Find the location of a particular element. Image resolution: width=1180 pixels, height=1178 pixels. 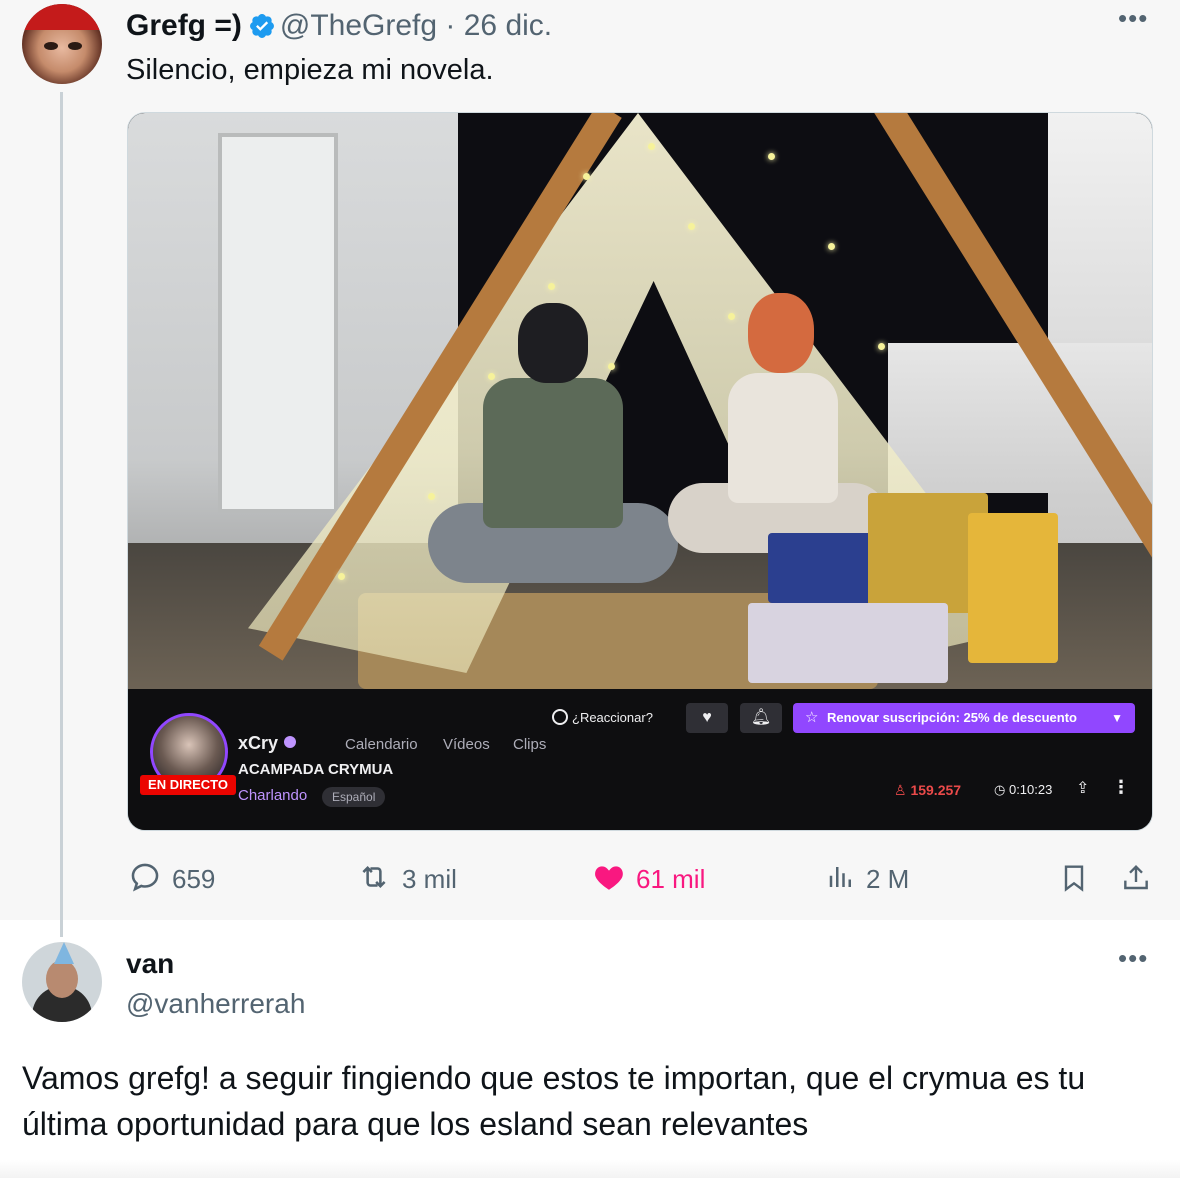

bottom-divider is located at coordinates (590, 1169).